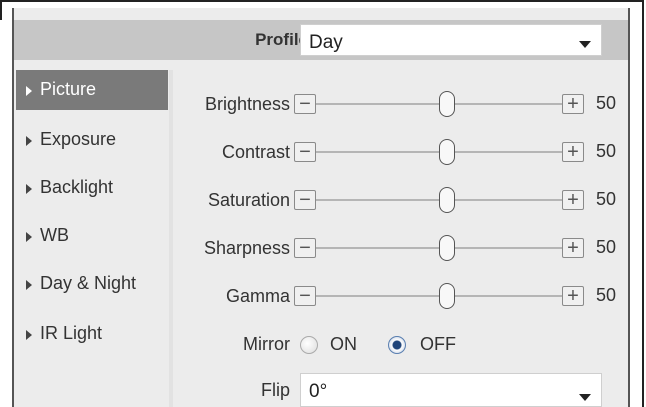  What do you see at coordinates (255, 152) in the screenshot?
I see `slider-label: Contrast` at bounding box center [255, 152].